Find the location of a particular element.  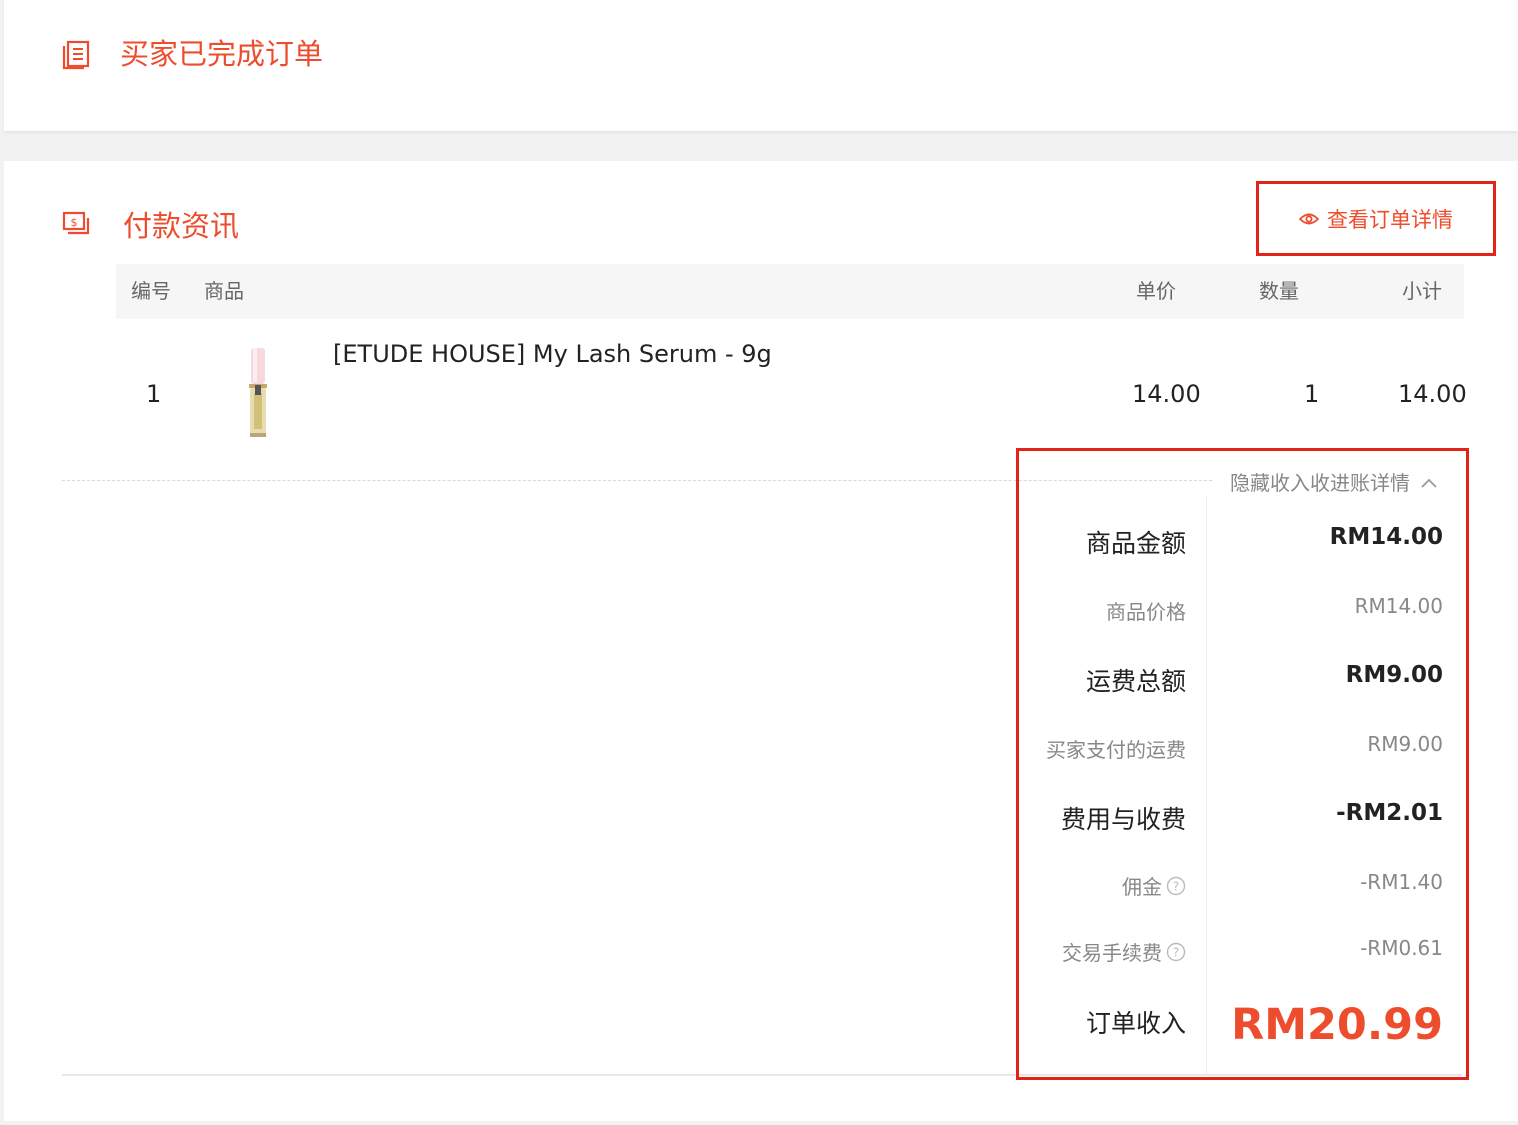

row-no: 1 is located at coordinates (154, 394).